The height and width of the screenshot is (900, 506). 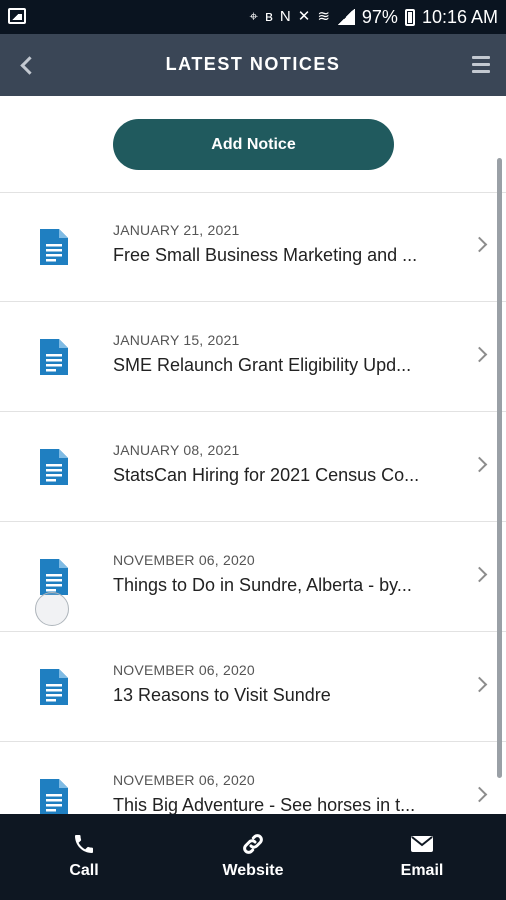 I want to click on email-label: Email, so click(x=422, y=870).